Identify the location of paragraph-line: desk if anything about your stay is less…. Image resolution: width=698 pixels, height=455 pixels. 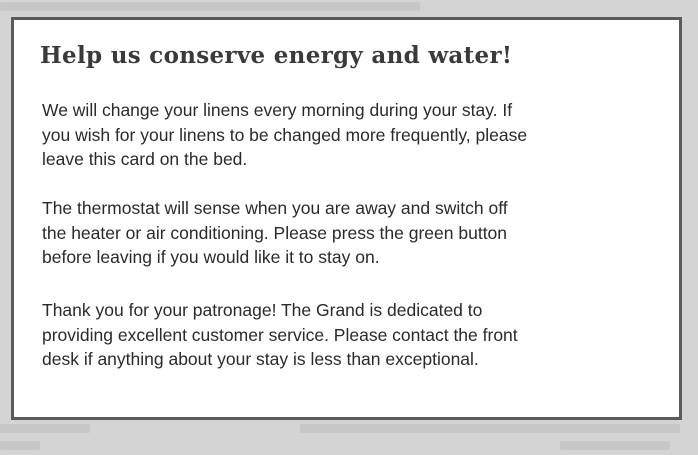
(260, 359).